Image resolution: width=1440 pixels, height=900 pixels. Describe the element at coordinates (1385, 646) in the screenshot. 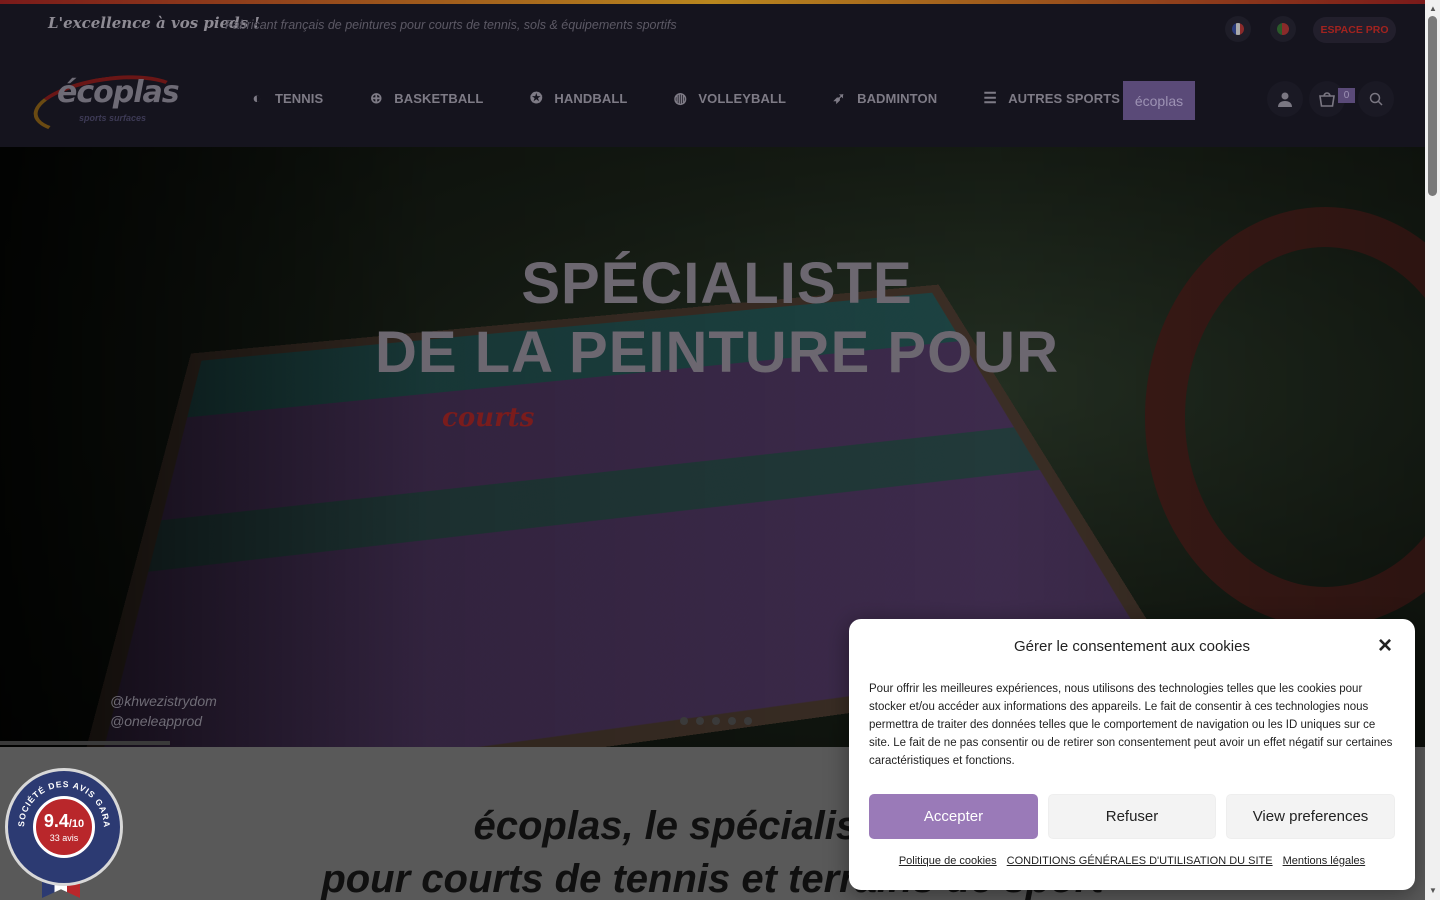

I see `close-icon: ×` at that location.